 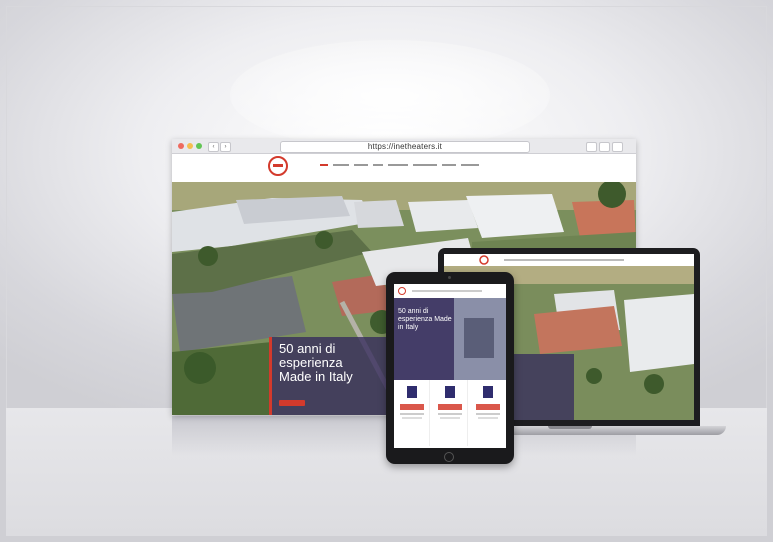 I want to click on home-button, so click(x=449, y=457).